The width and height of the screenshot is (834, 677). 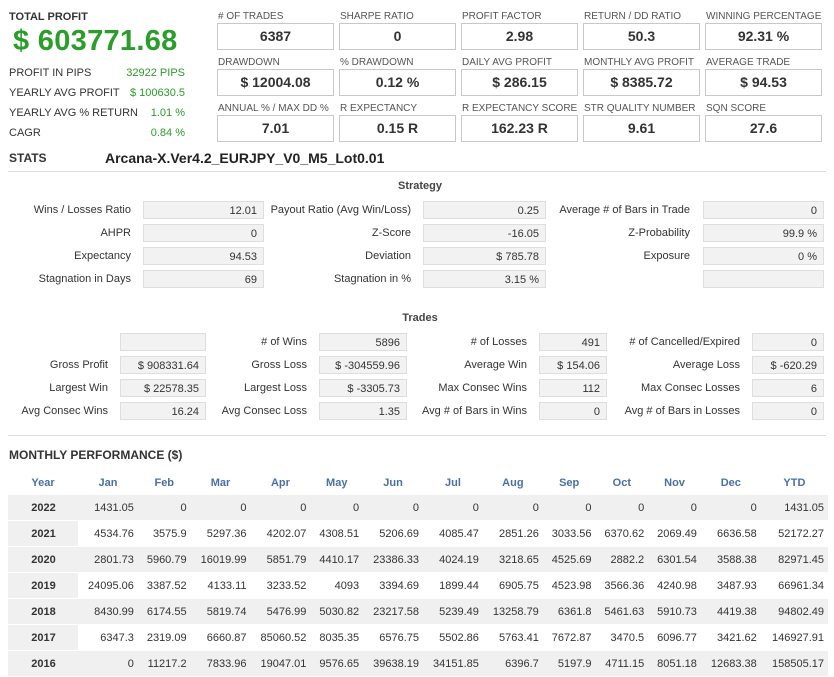 What do you see at coordinates (502, 16) in the screenshot?
I see `metric-label: PROFIT FACTOR` at bounding box center [502, 16].